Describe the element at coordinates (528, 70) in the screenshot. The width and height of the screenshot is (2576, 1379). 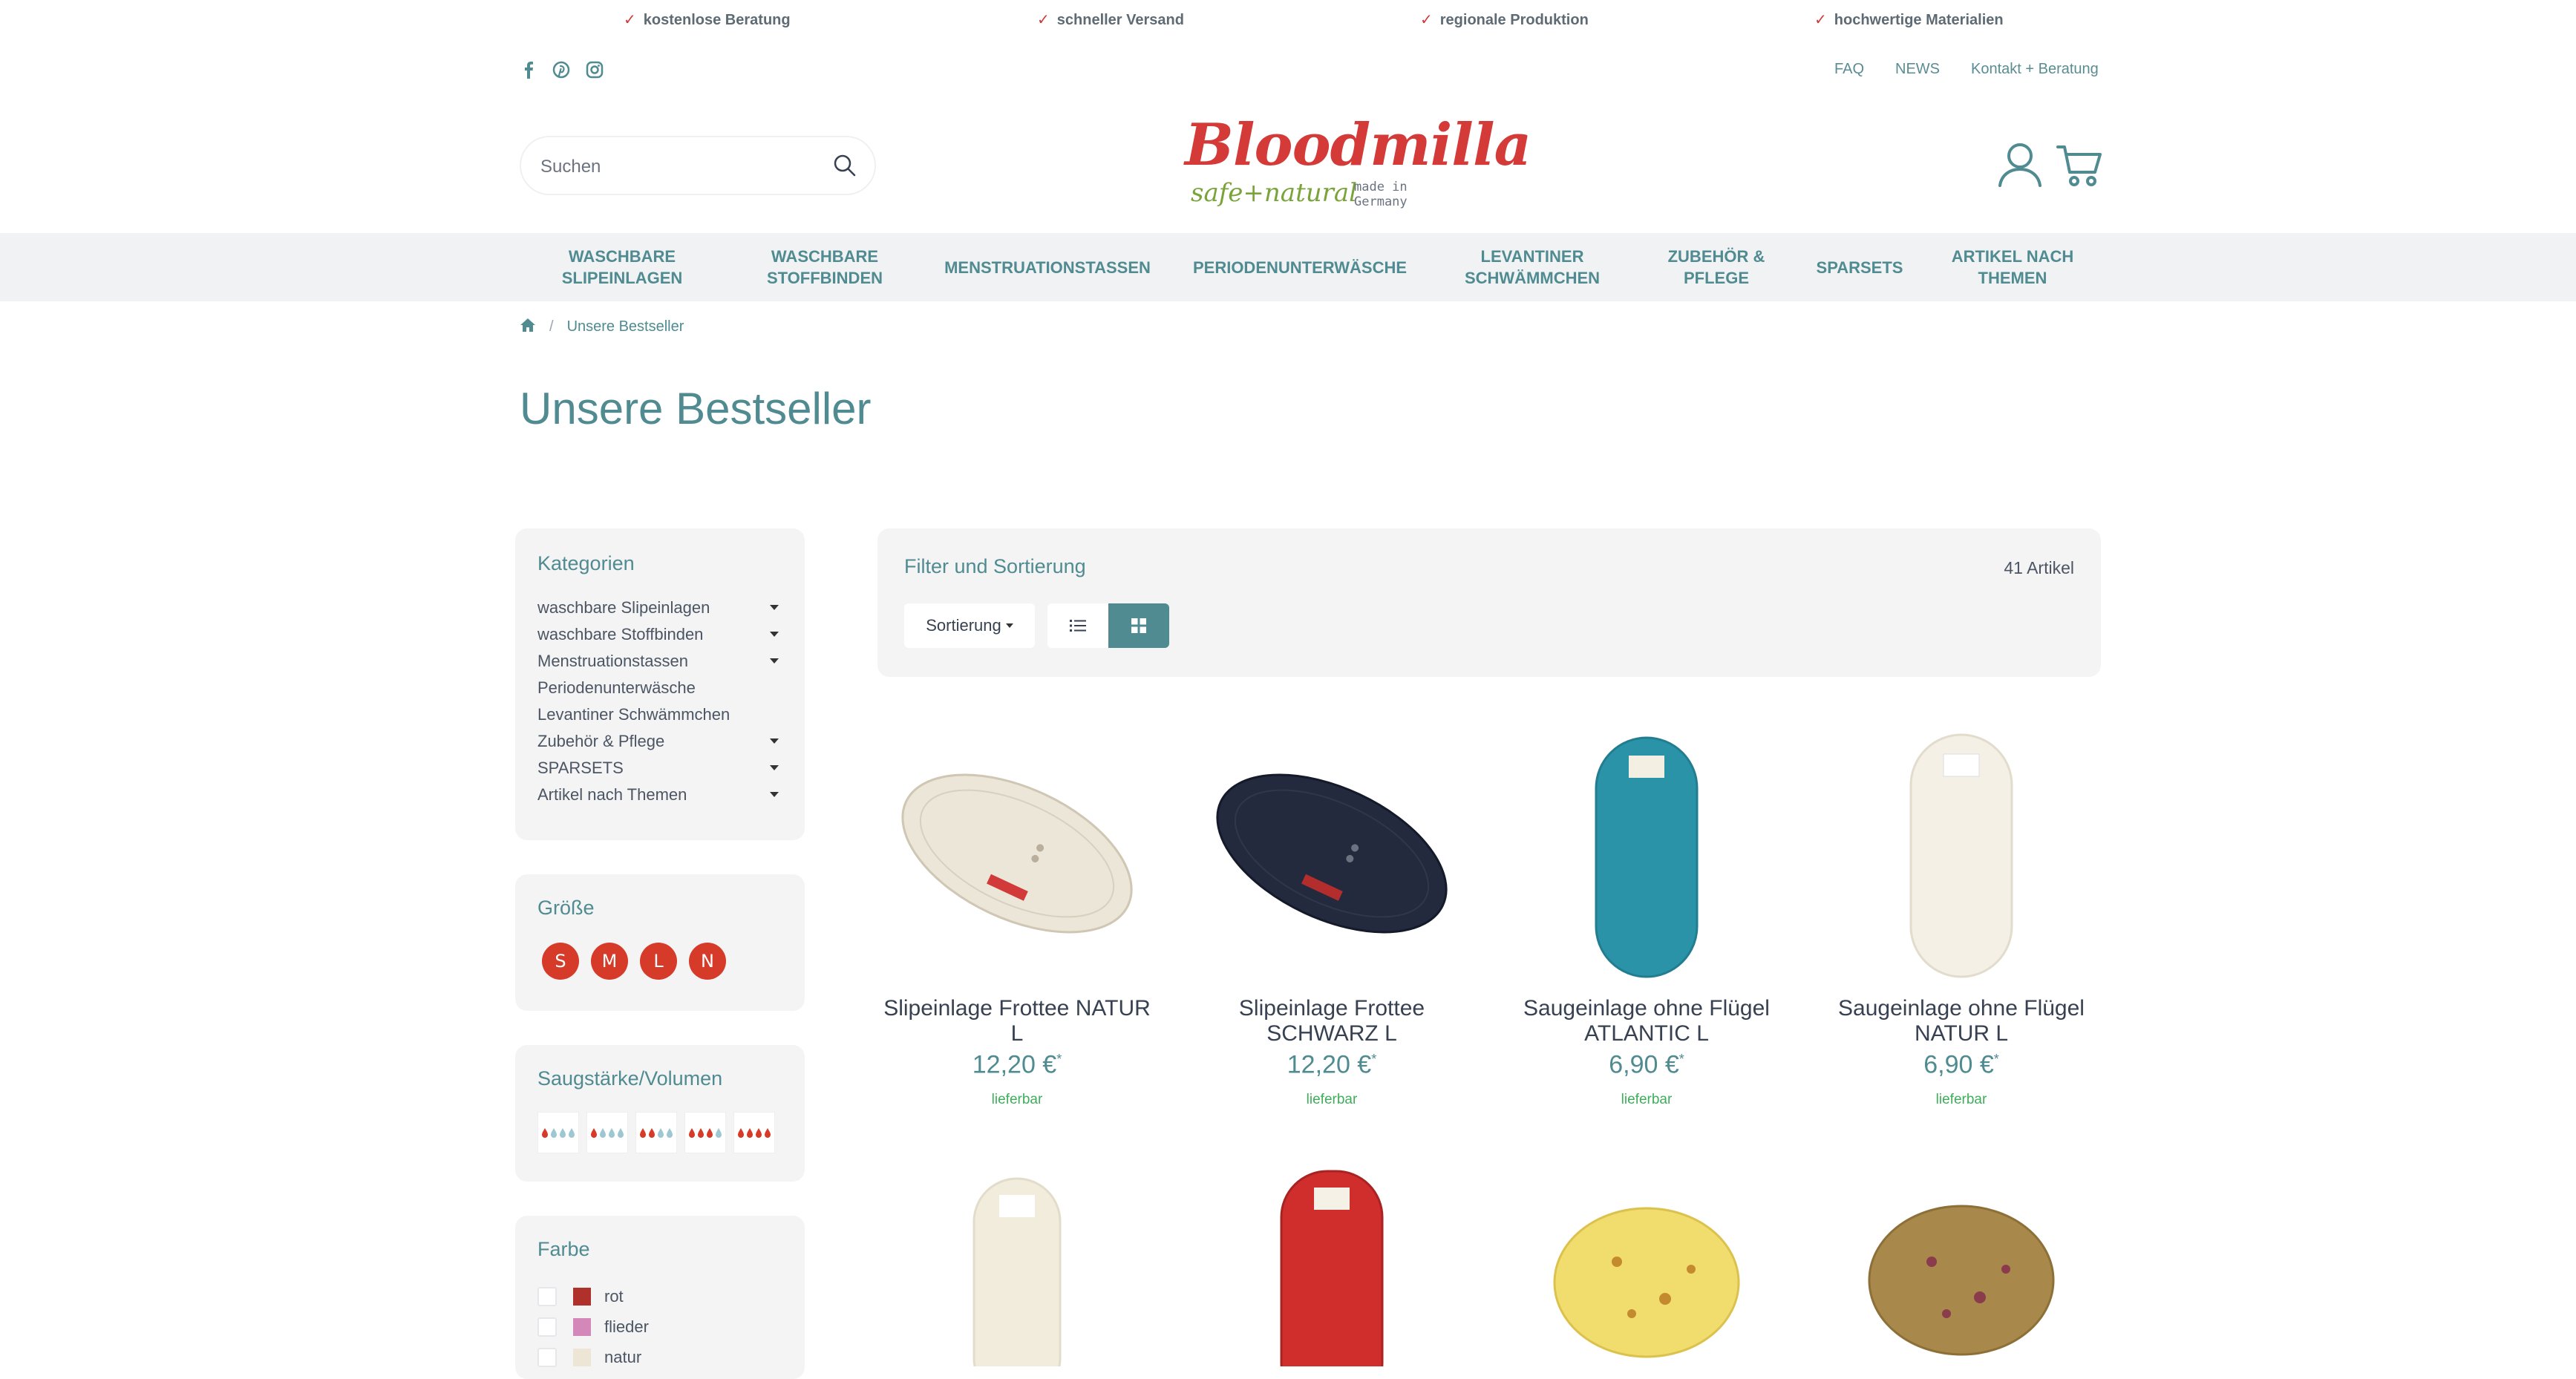
I see `facebook-icon` at that location.